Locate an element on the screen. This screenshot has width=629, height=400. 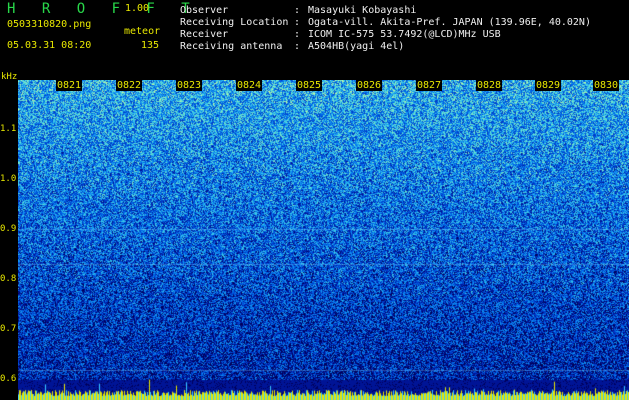
freq-tick: 0.9 is located at coordinates (8, 229).